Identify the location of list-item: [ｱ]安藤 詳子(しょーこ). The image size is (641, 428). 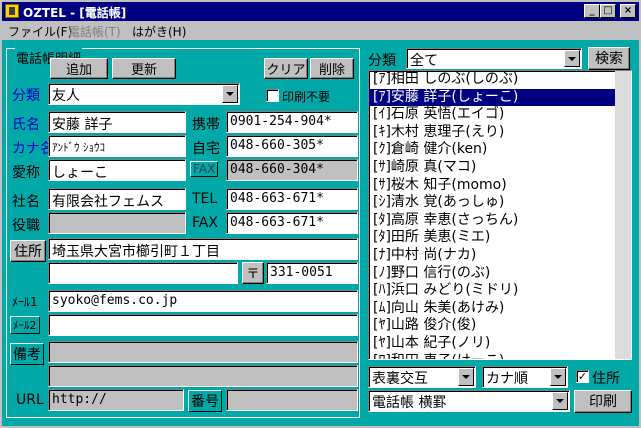
(500, 97).